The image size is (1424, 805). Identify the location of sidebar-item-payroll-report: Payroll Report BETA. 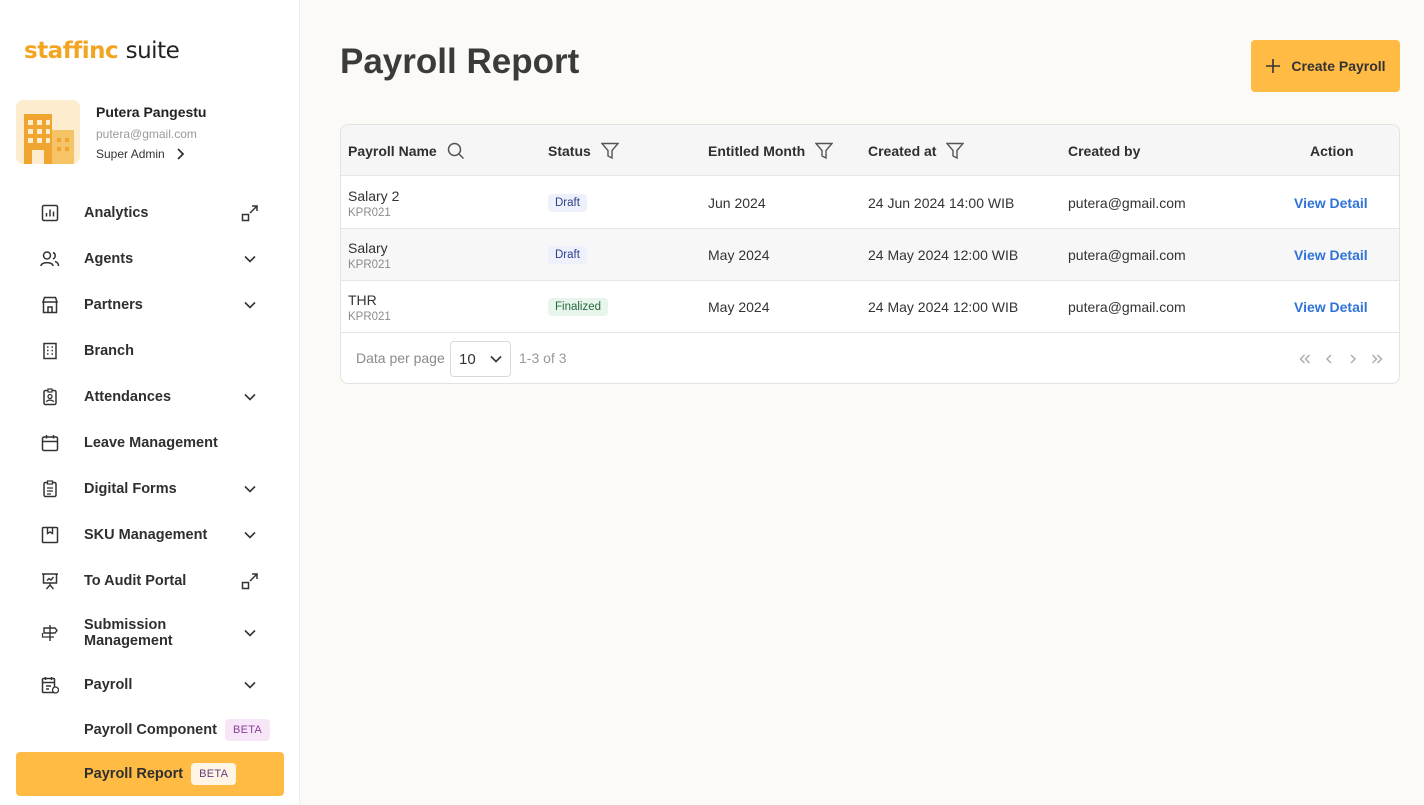
(150, 774).